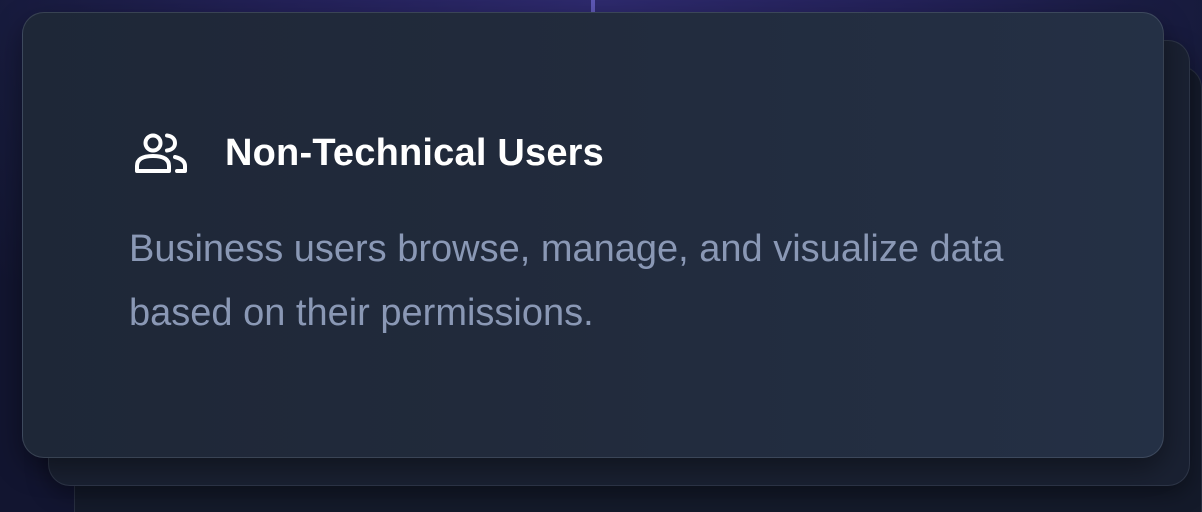 The height and width of the screenshot is (512, 1202). I want to click on card-header: Non-Technical Users, so click(368, 153).